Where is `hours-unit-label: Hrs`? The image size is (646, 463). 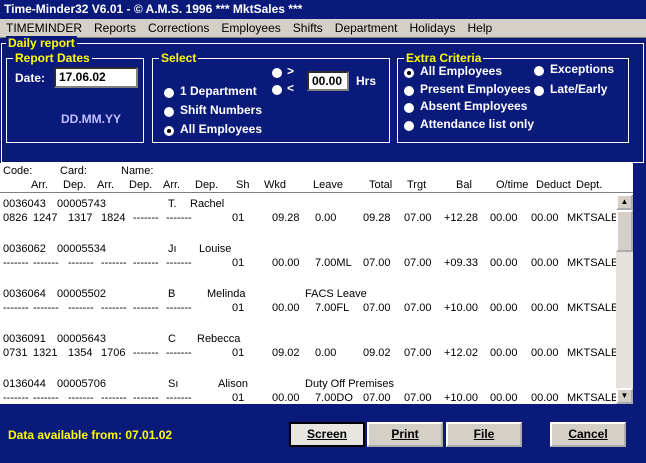 hours-unit-label: Hrs is located at coordinates (366, 81).